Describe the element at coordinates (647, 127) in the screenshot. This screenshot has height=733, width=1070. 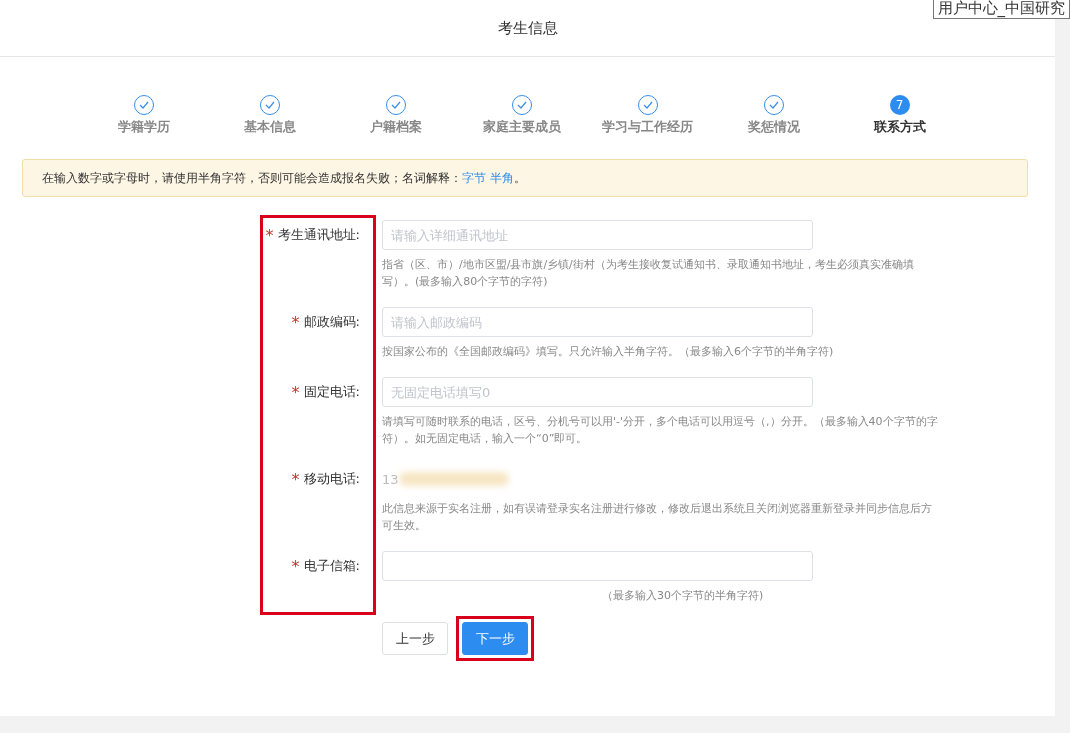
I see `step-label: 学习与工作经历` at that location.